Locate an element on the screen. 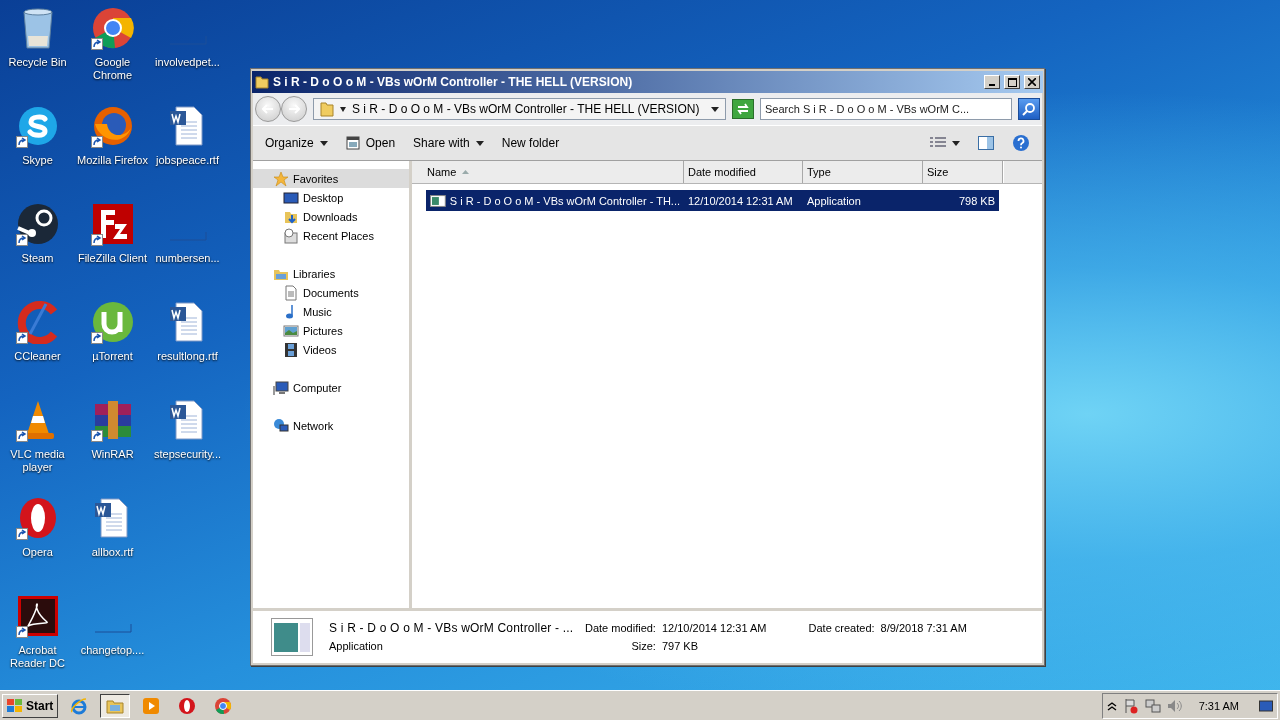 The height and width of the screenshot is (720, 1280). close-icon is located at coordinates (1032, 82).